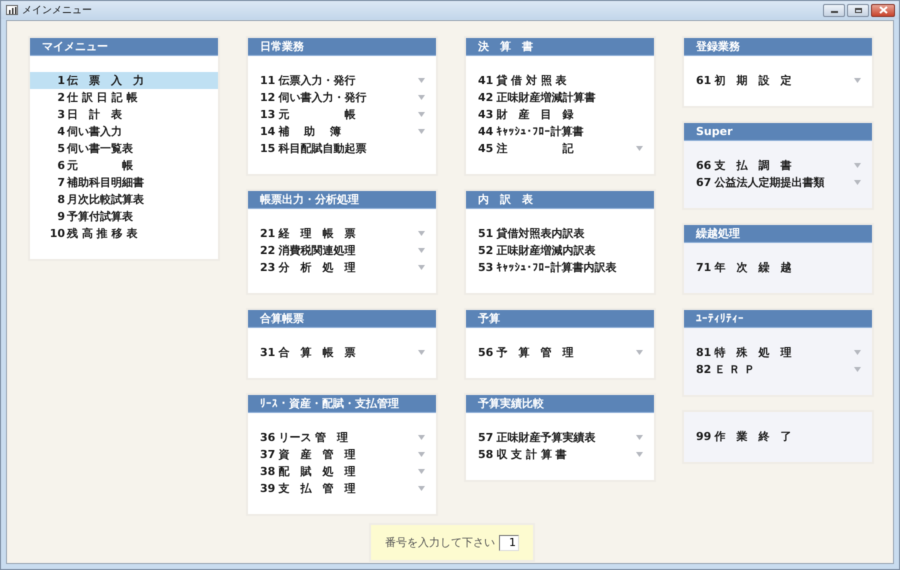 The height and width of the screenshot is (570, 900). What do you see at coordinates (560, 131) in the screenshot?
I see `menu-item: 44 ｷｬｯｼｭ･ﾌﾛｰ計算書` at bounding box center [560, 131].